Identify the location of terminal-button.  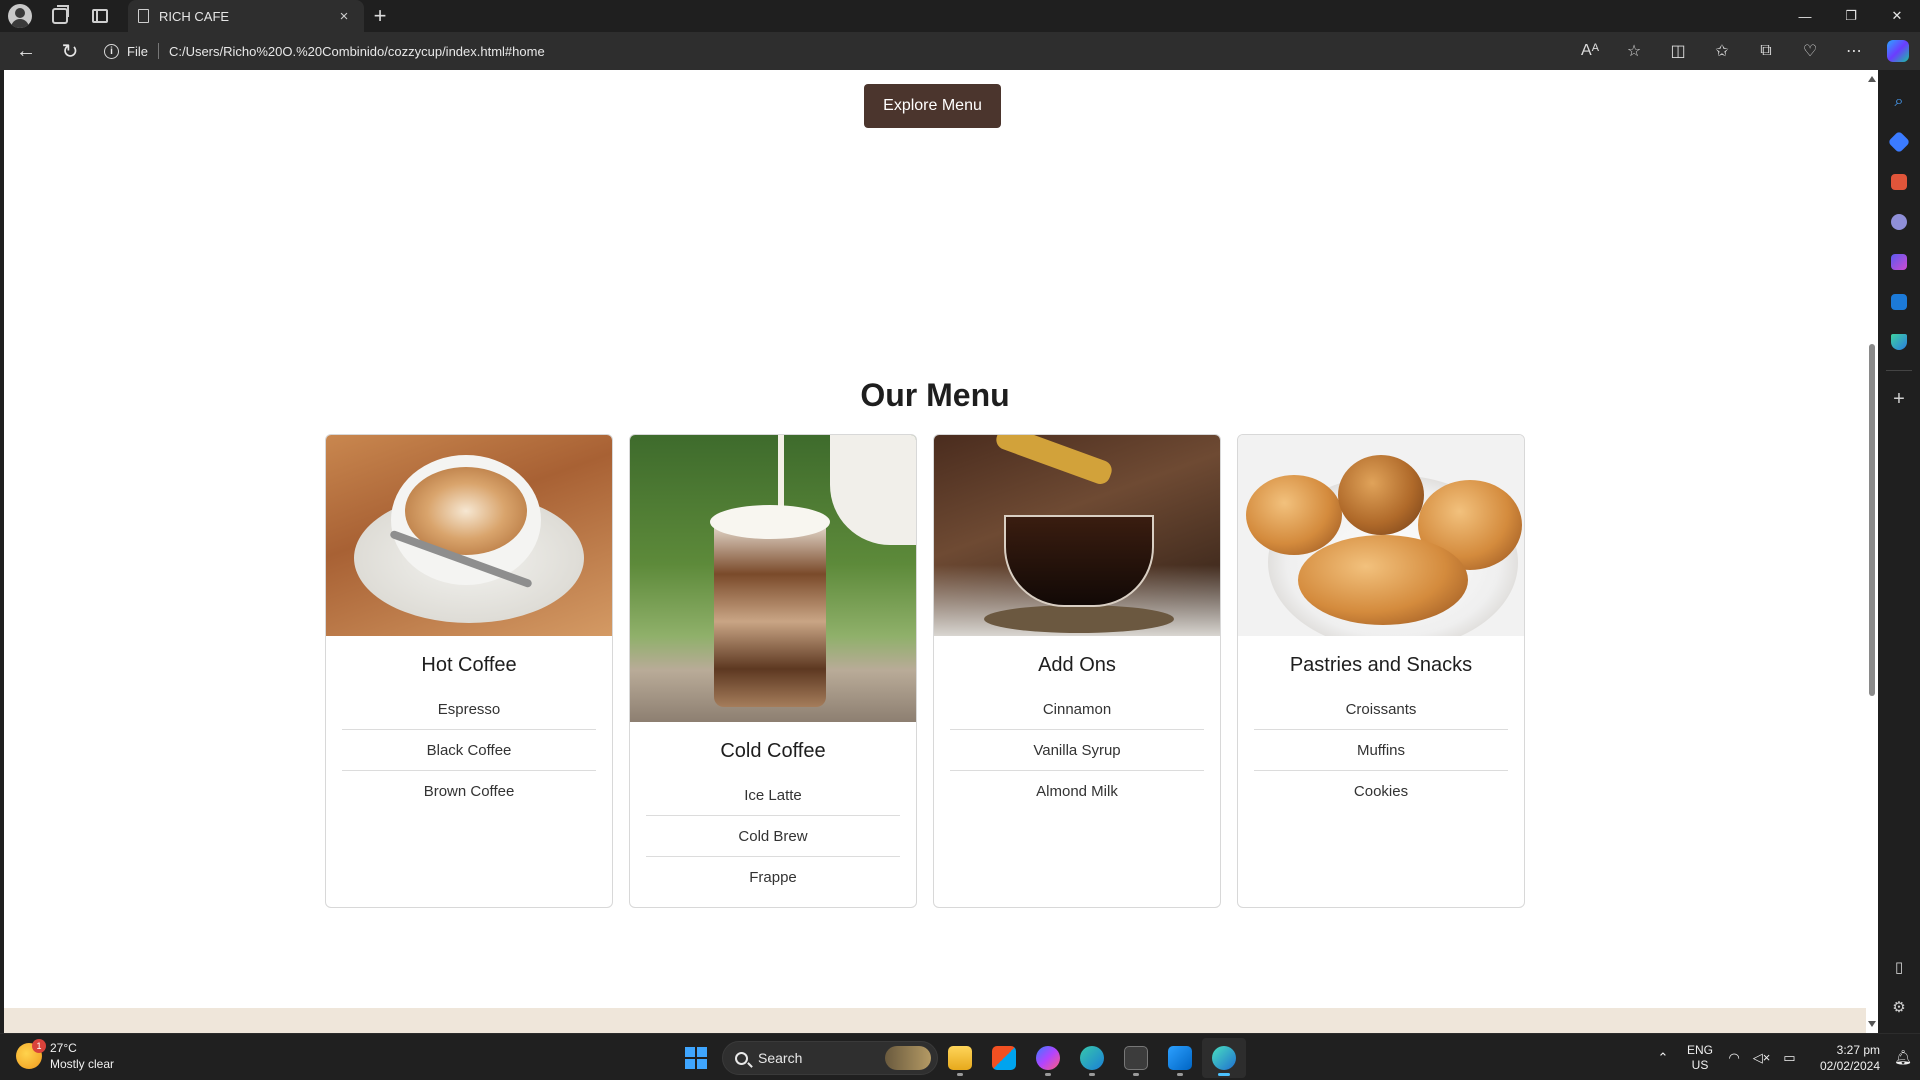
(1136, 1058).